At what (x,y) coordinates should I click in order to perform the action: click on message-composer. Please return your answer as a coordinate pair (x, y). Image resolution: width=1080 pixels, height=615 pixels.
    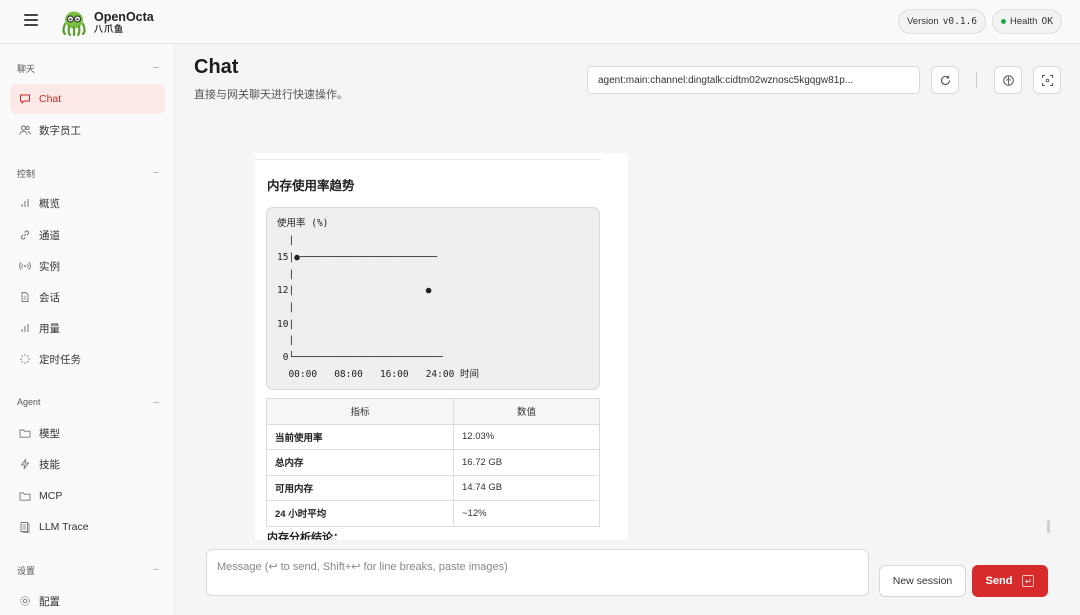
    Looking at the image, I should click on (537, 572).